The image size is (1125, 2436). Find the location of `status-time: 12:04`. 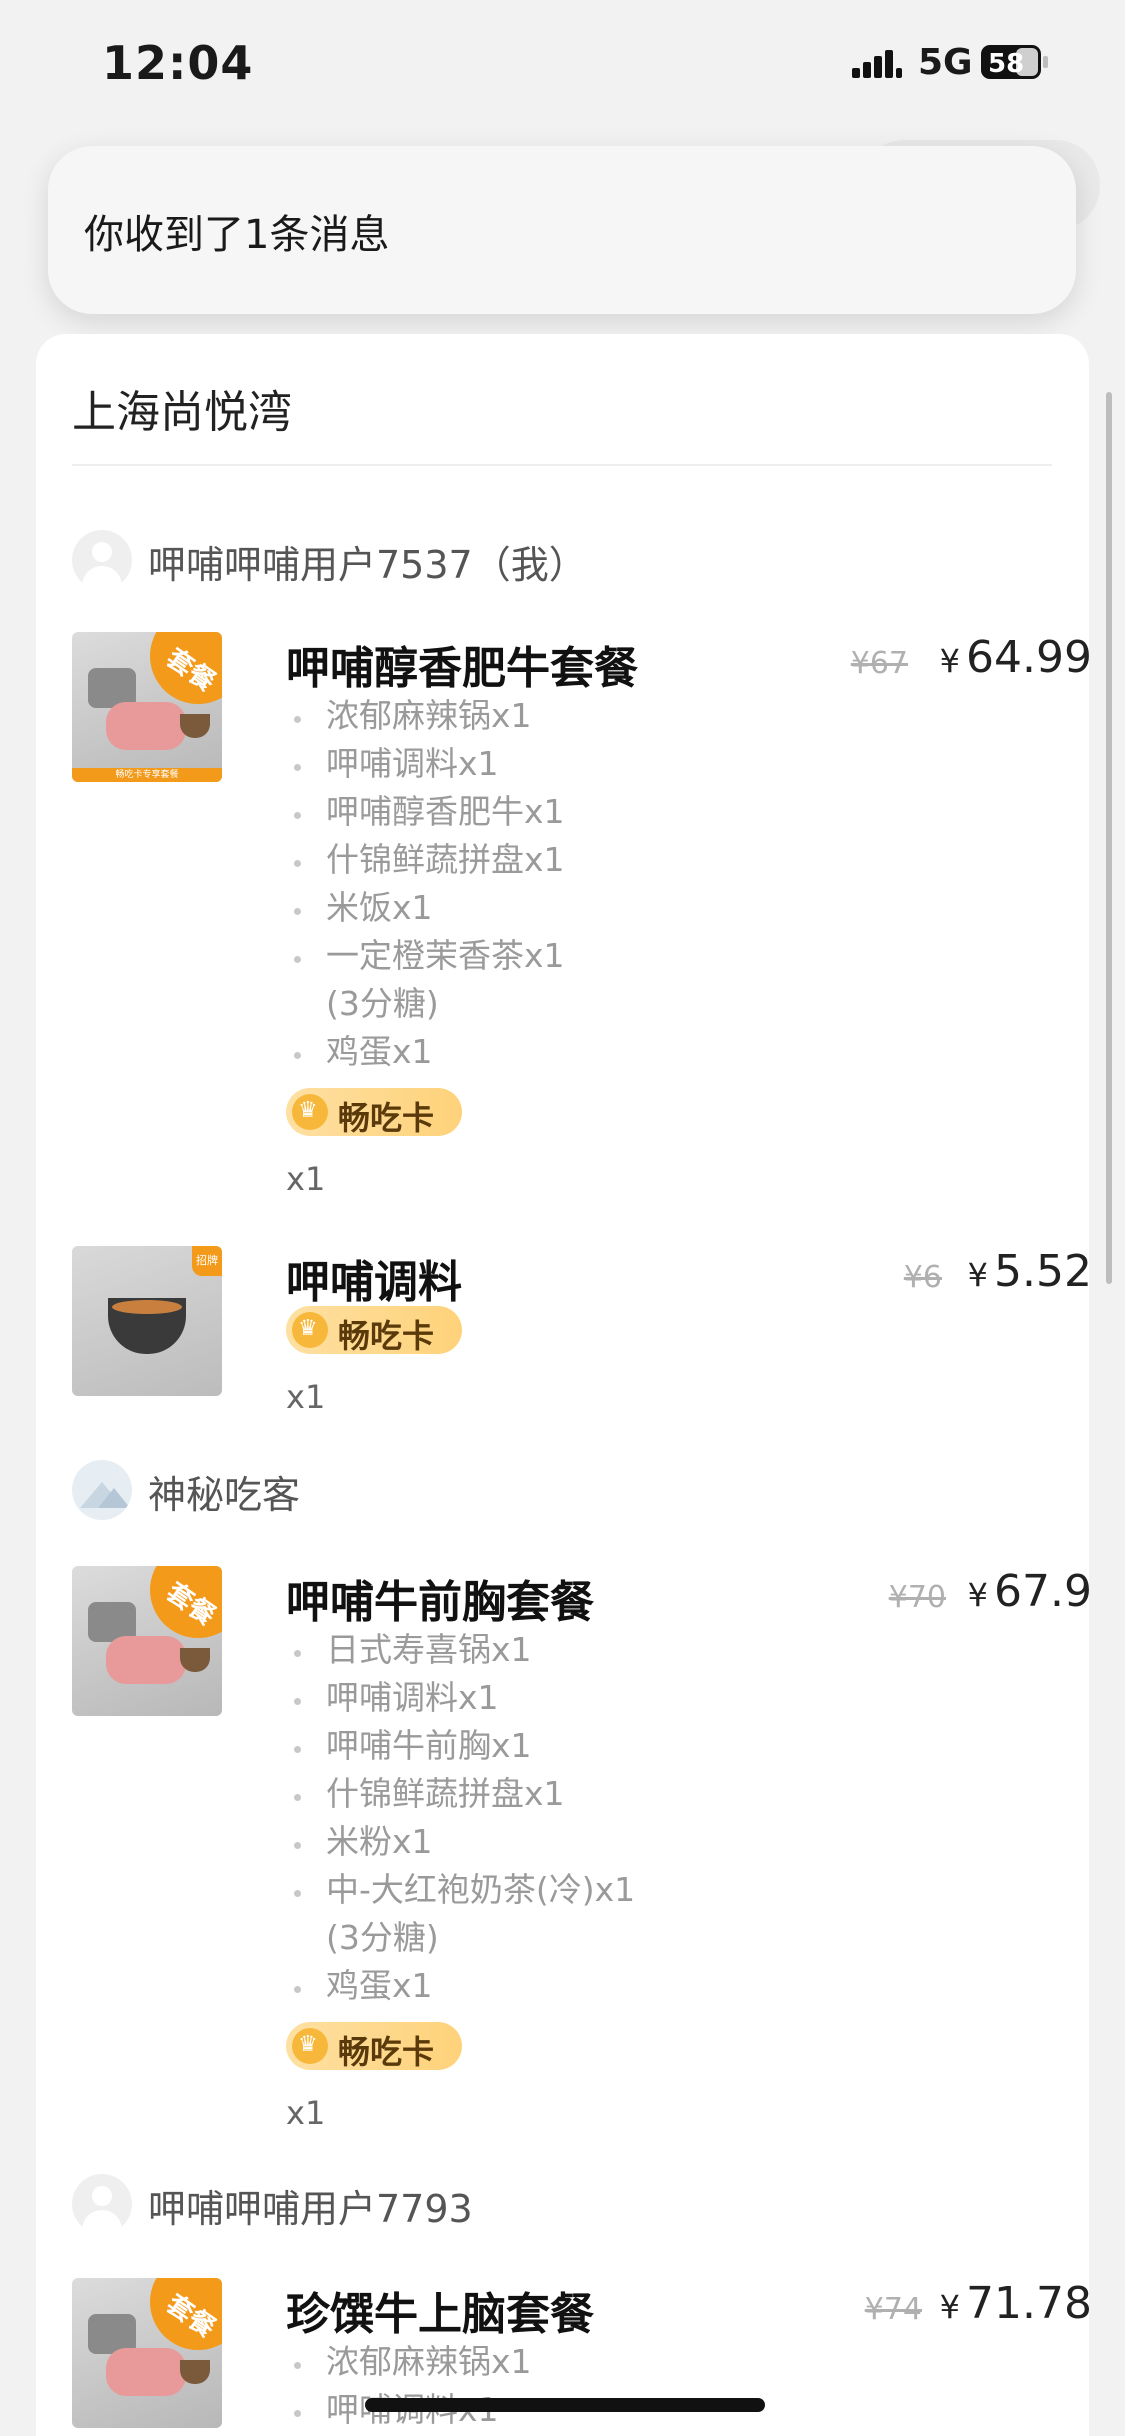

status-time: 12:04 is located at coordinates (178, 63).